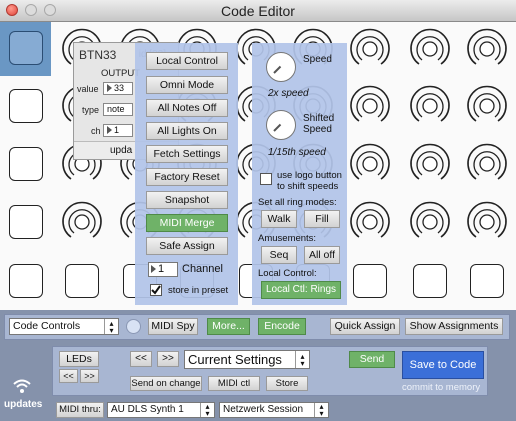 This screenshot has width=516, height=421. Describe the element at coordinates (96, 131) in the screenshot. I see `channel-label: ch` at that location.